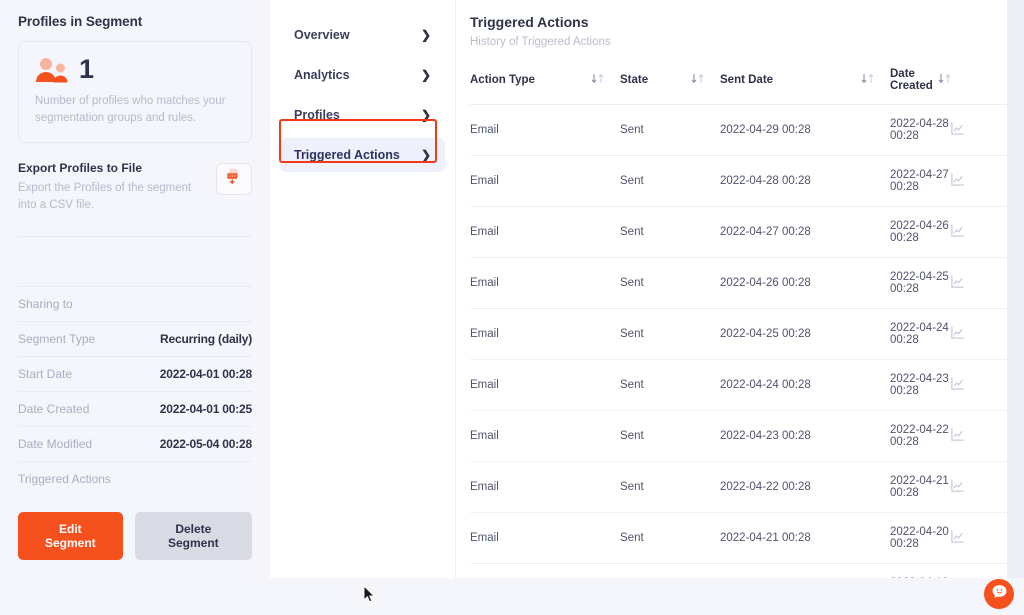 This screenshot has width=1024, height=615. I want to click on cell-sent-date: 2022-04-24 00:28, so click(805, 385).